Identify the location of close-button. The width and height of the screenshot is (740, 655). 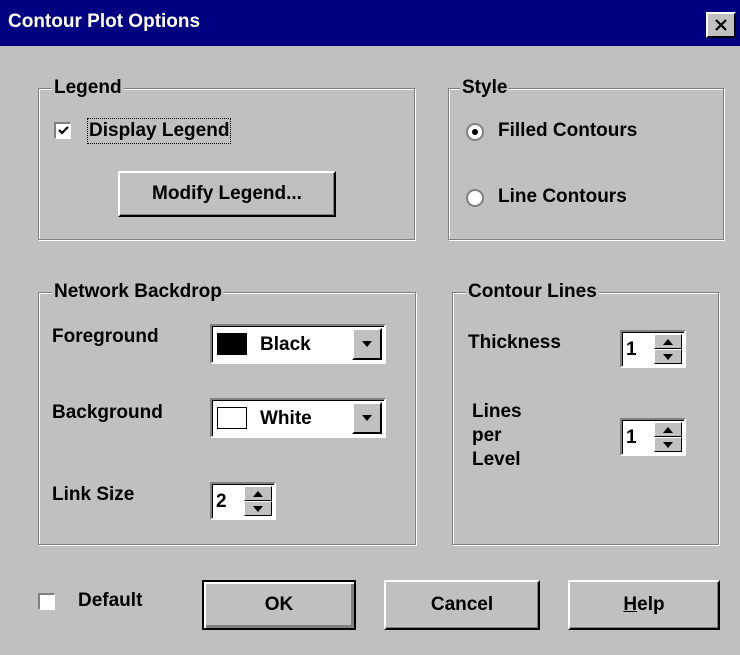
(721, 25).